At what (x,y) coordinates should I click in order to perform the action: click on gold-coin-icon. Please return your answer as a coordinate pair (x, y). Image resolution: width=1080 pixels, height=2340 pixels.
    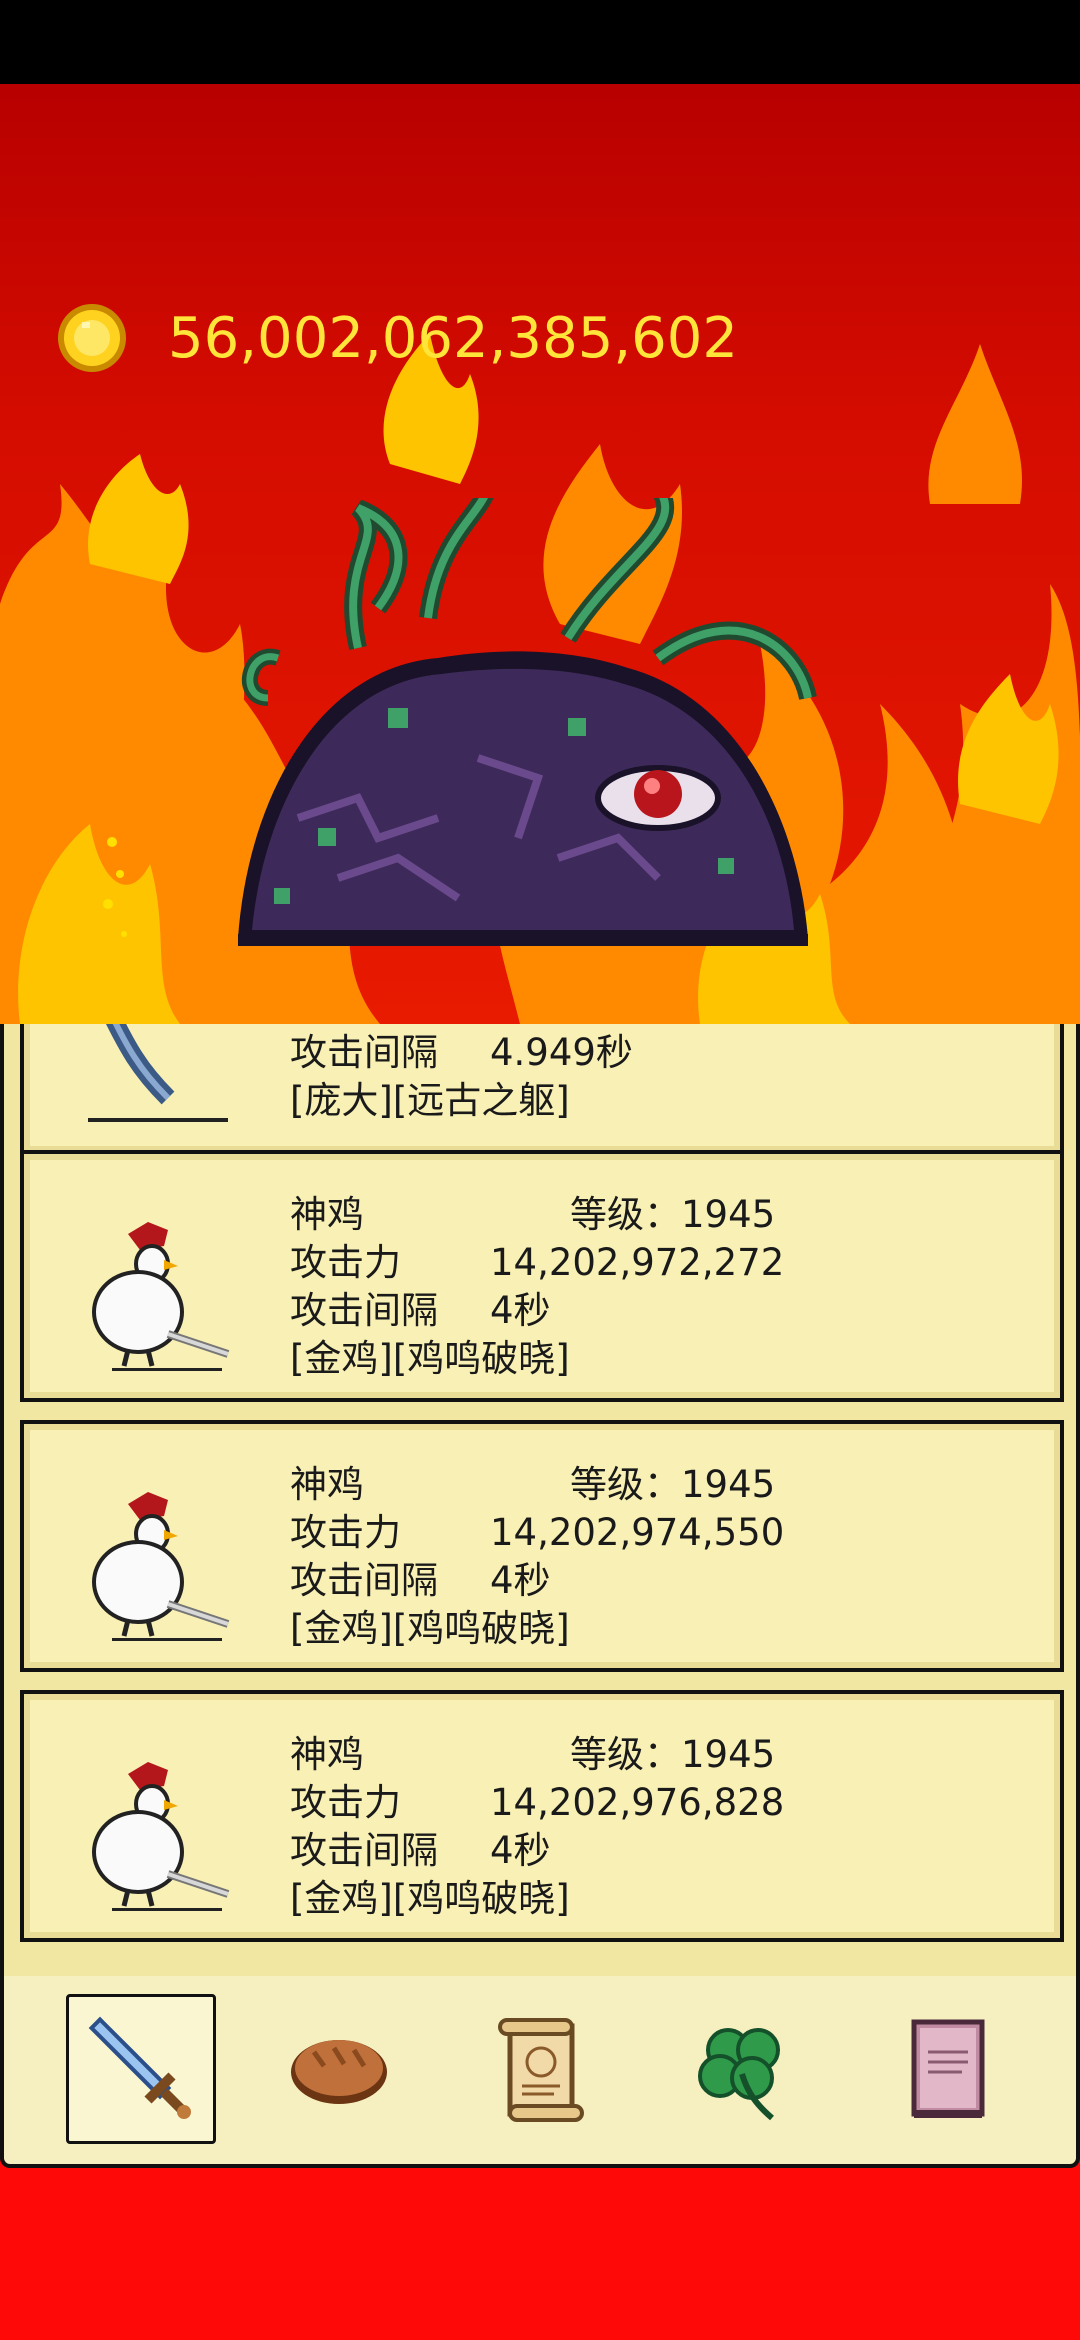
    Looking at the image, I should click on (92, 338).